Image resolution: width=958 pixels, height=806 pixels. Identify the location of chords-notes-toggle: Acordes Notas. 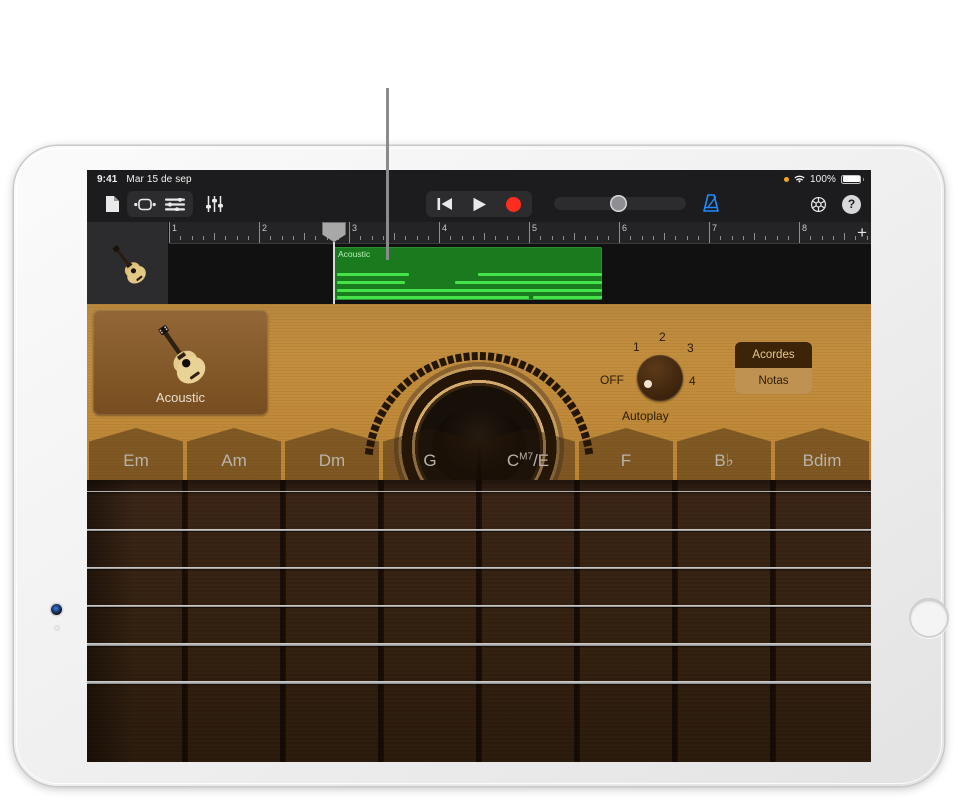
(773, 368).